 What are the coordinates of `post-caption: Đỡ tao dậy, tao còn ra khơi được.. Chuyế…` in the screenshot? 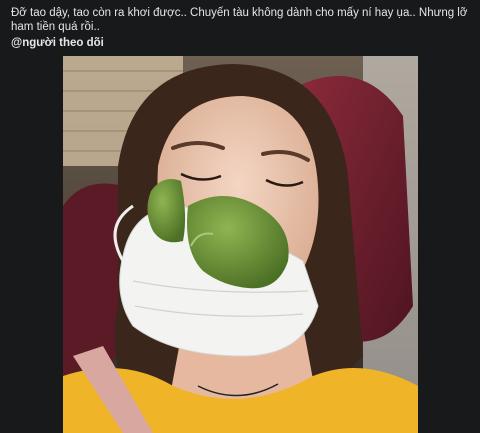 It's located at (239, 20).